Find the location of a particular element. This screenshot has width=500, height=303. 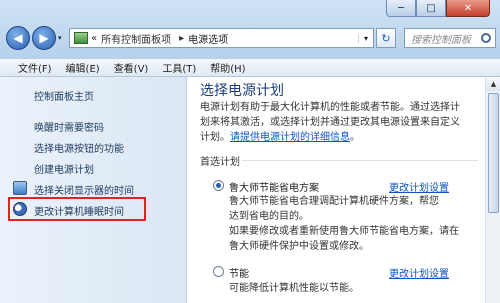

forward-button: ▶ is located at coordinates (44, 38).